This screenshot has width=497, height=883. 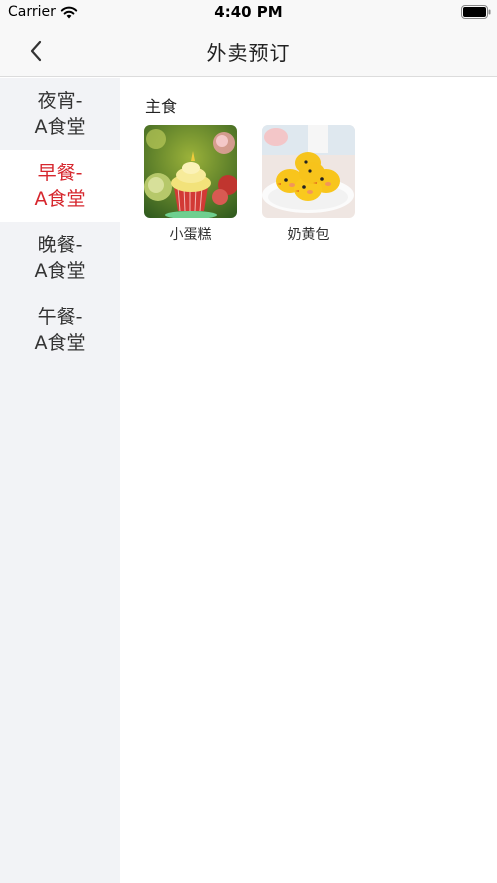 What do you see at coordinates (60, 330) in the screenshot?
I see `sidebar-item-lunch: 午餐- A食堂` at bounding box center [60, 330].